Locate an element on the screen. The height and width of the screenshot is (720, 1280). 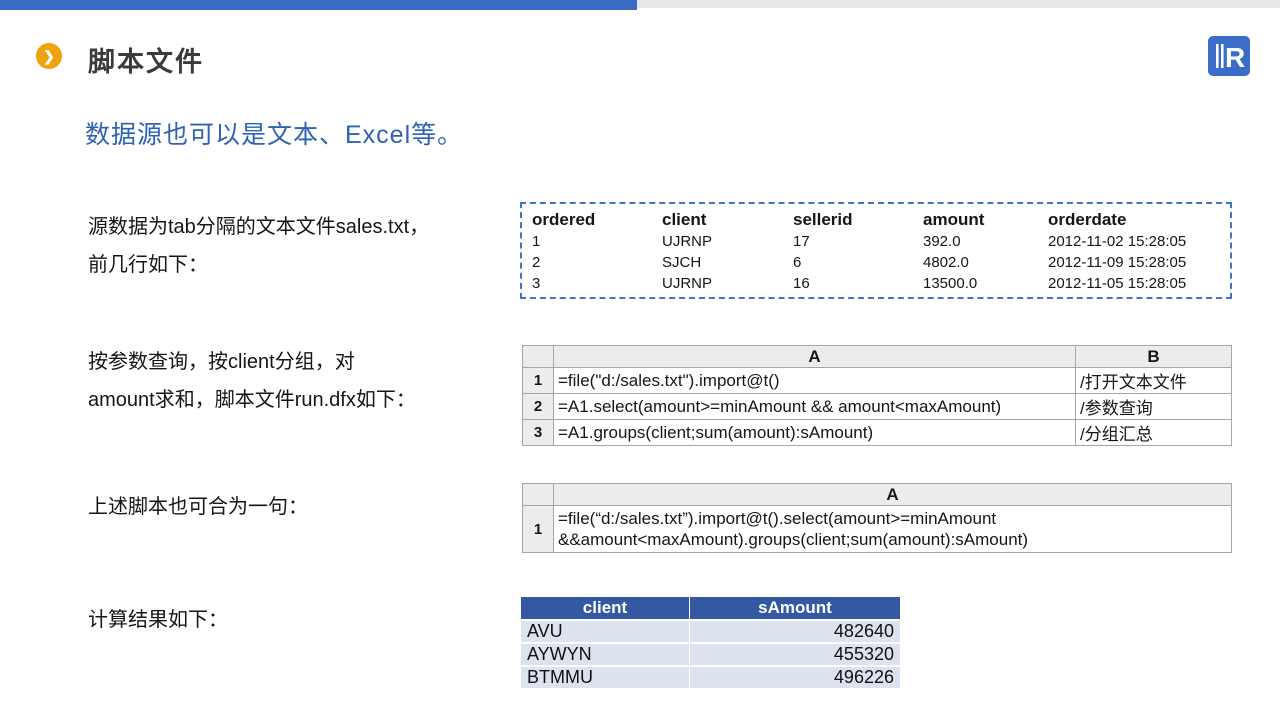
paragraph-line: 计算结果如下： is located at coordinates (158, 620).